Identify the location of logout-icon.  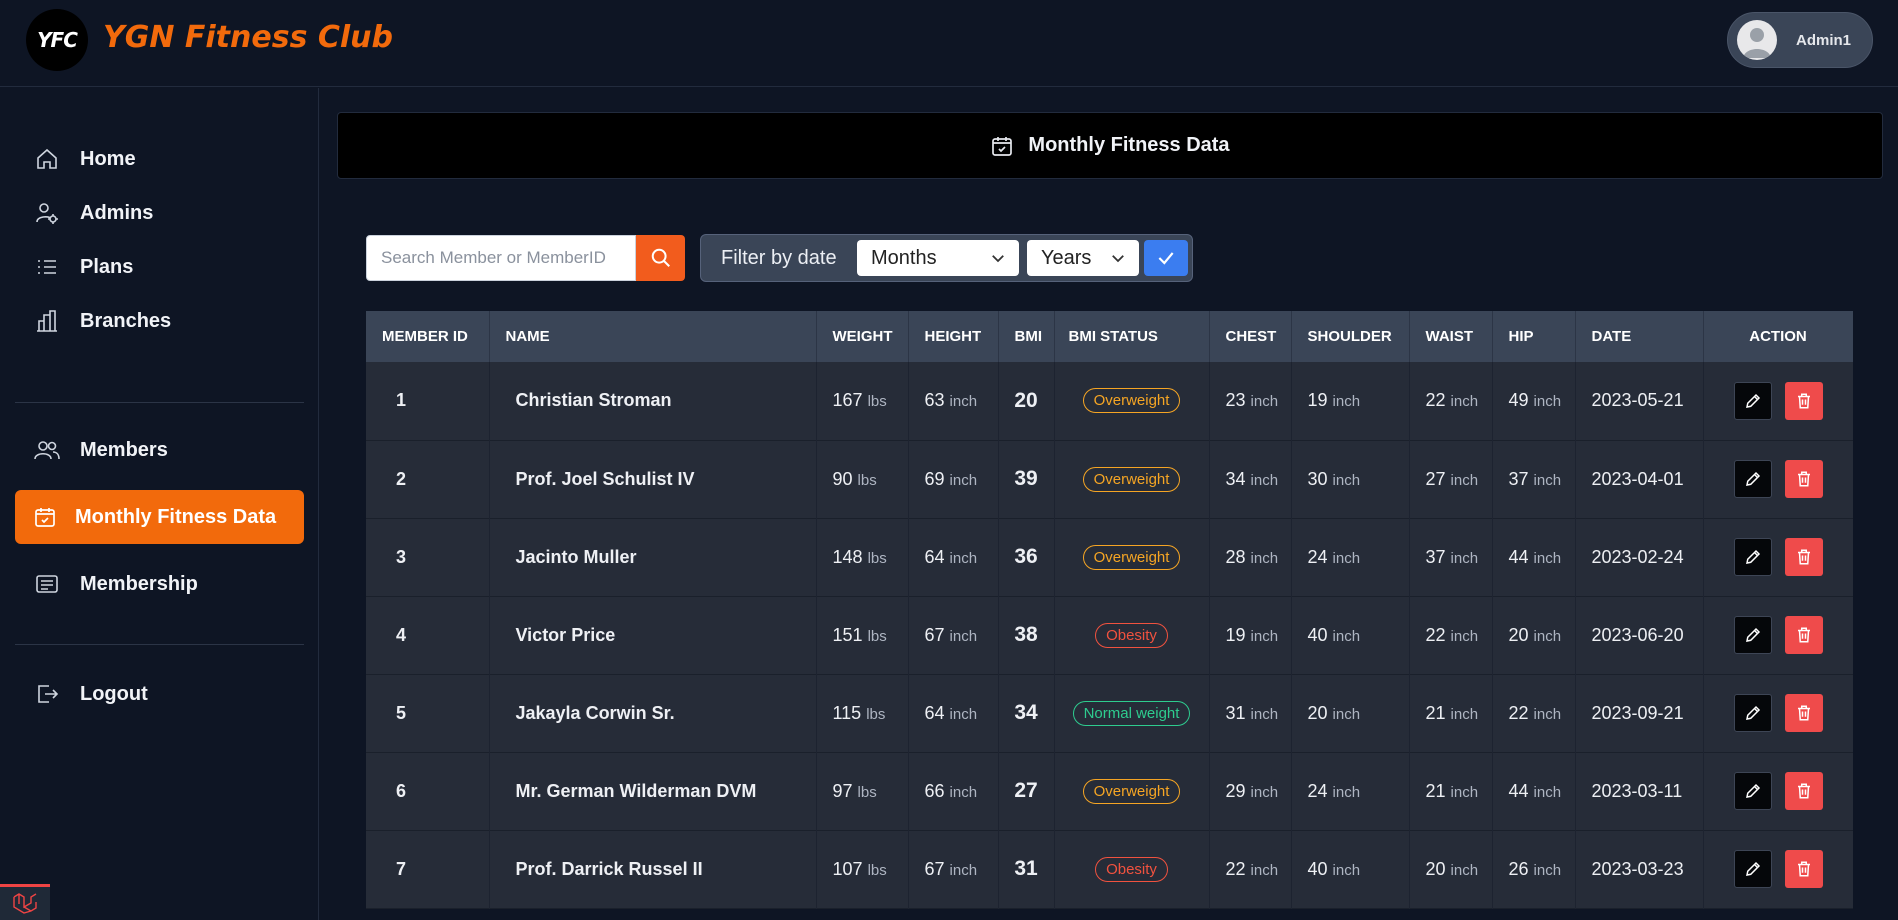
(47, 694).